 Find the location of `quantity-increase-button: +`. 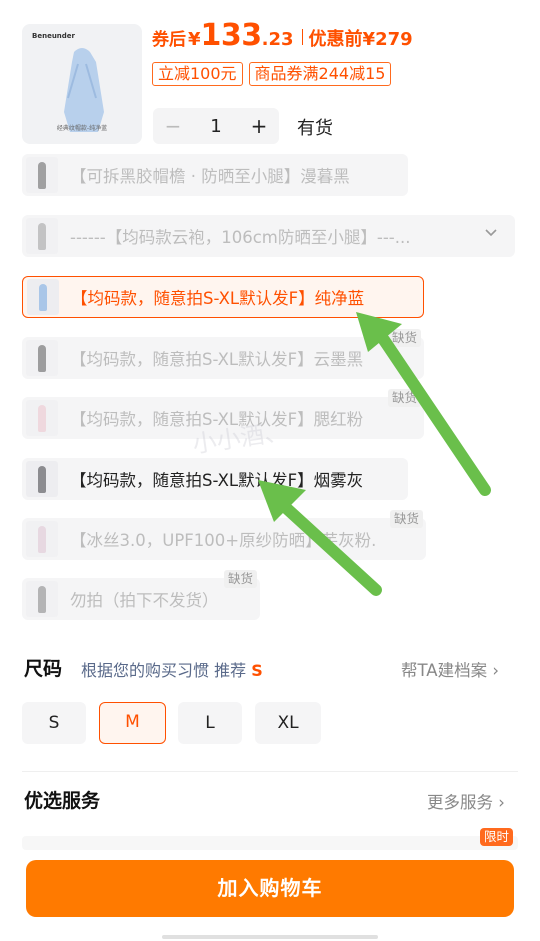

quantity-increase-button: + is located at coordinates (259, 126).